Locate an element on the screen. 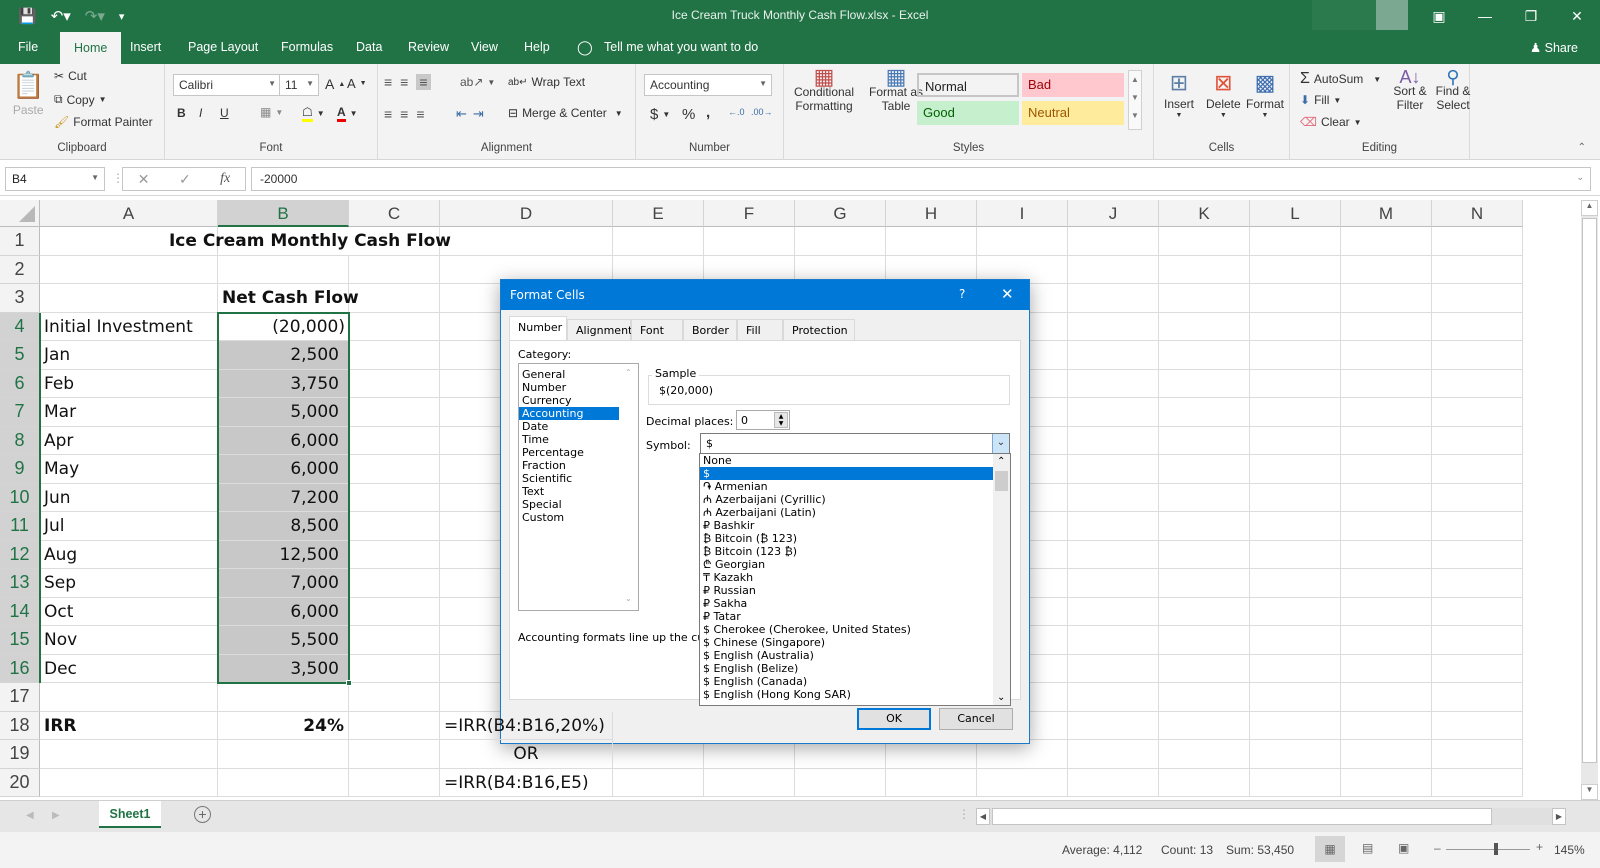 This screenshot has height=868, width=1600. cell-a7: Mar is located at coordinates (129, 412).